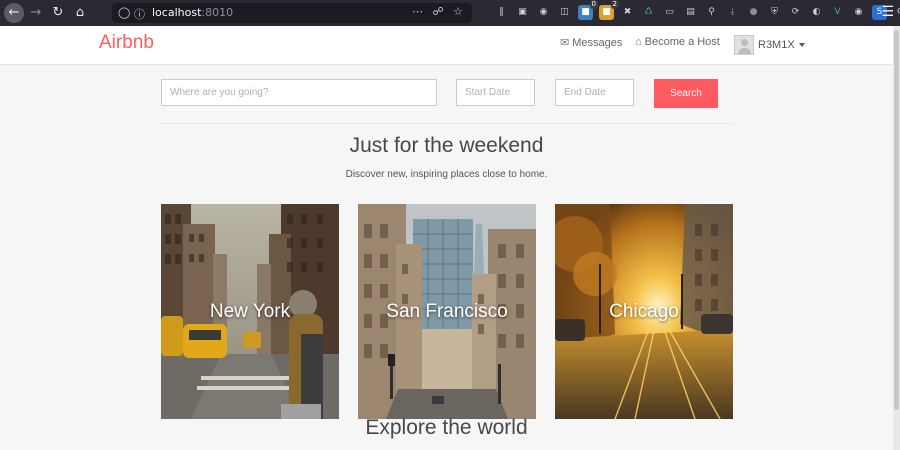  Describe the element at coordinates (711, 12) in the screenshot. I see `location-icon: ⚲` at that location.